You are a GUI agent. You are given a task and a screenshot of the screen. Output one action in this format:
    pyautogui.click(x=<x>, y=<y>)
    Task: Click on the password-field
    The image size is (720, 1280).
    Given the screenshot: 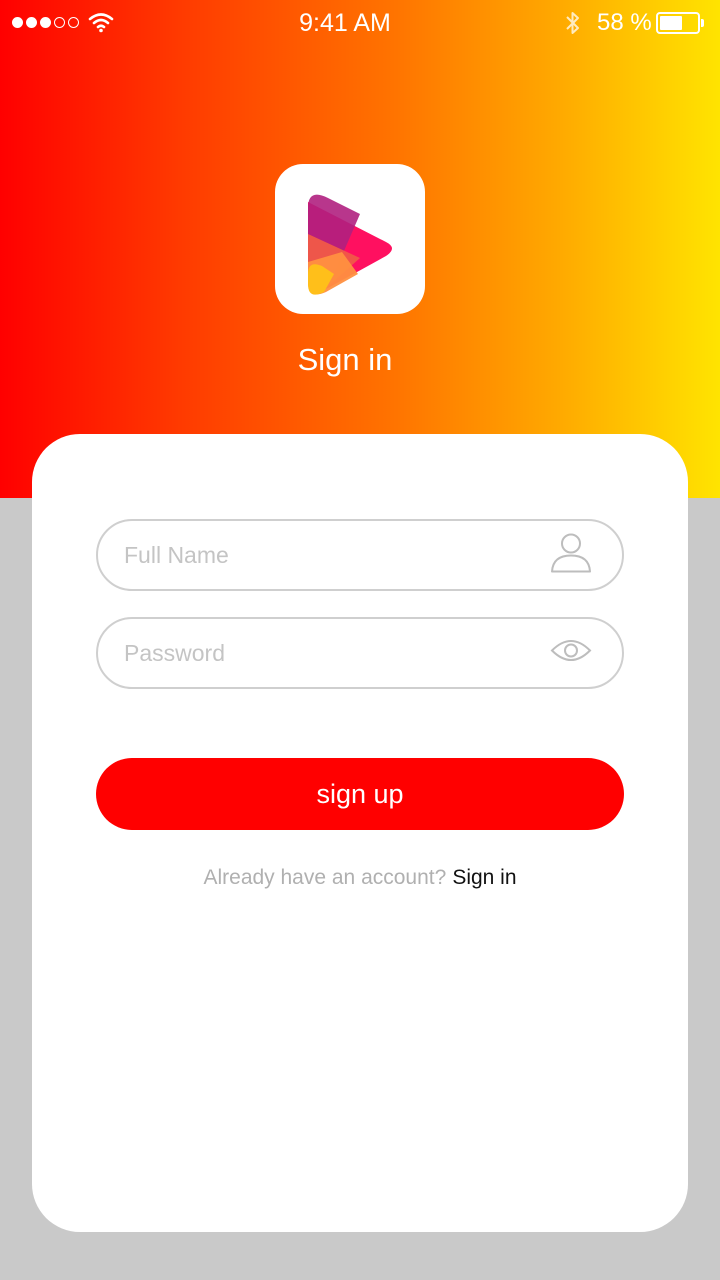 What is the action you would take?
    pyautogui.click(x=360, y=653)
    